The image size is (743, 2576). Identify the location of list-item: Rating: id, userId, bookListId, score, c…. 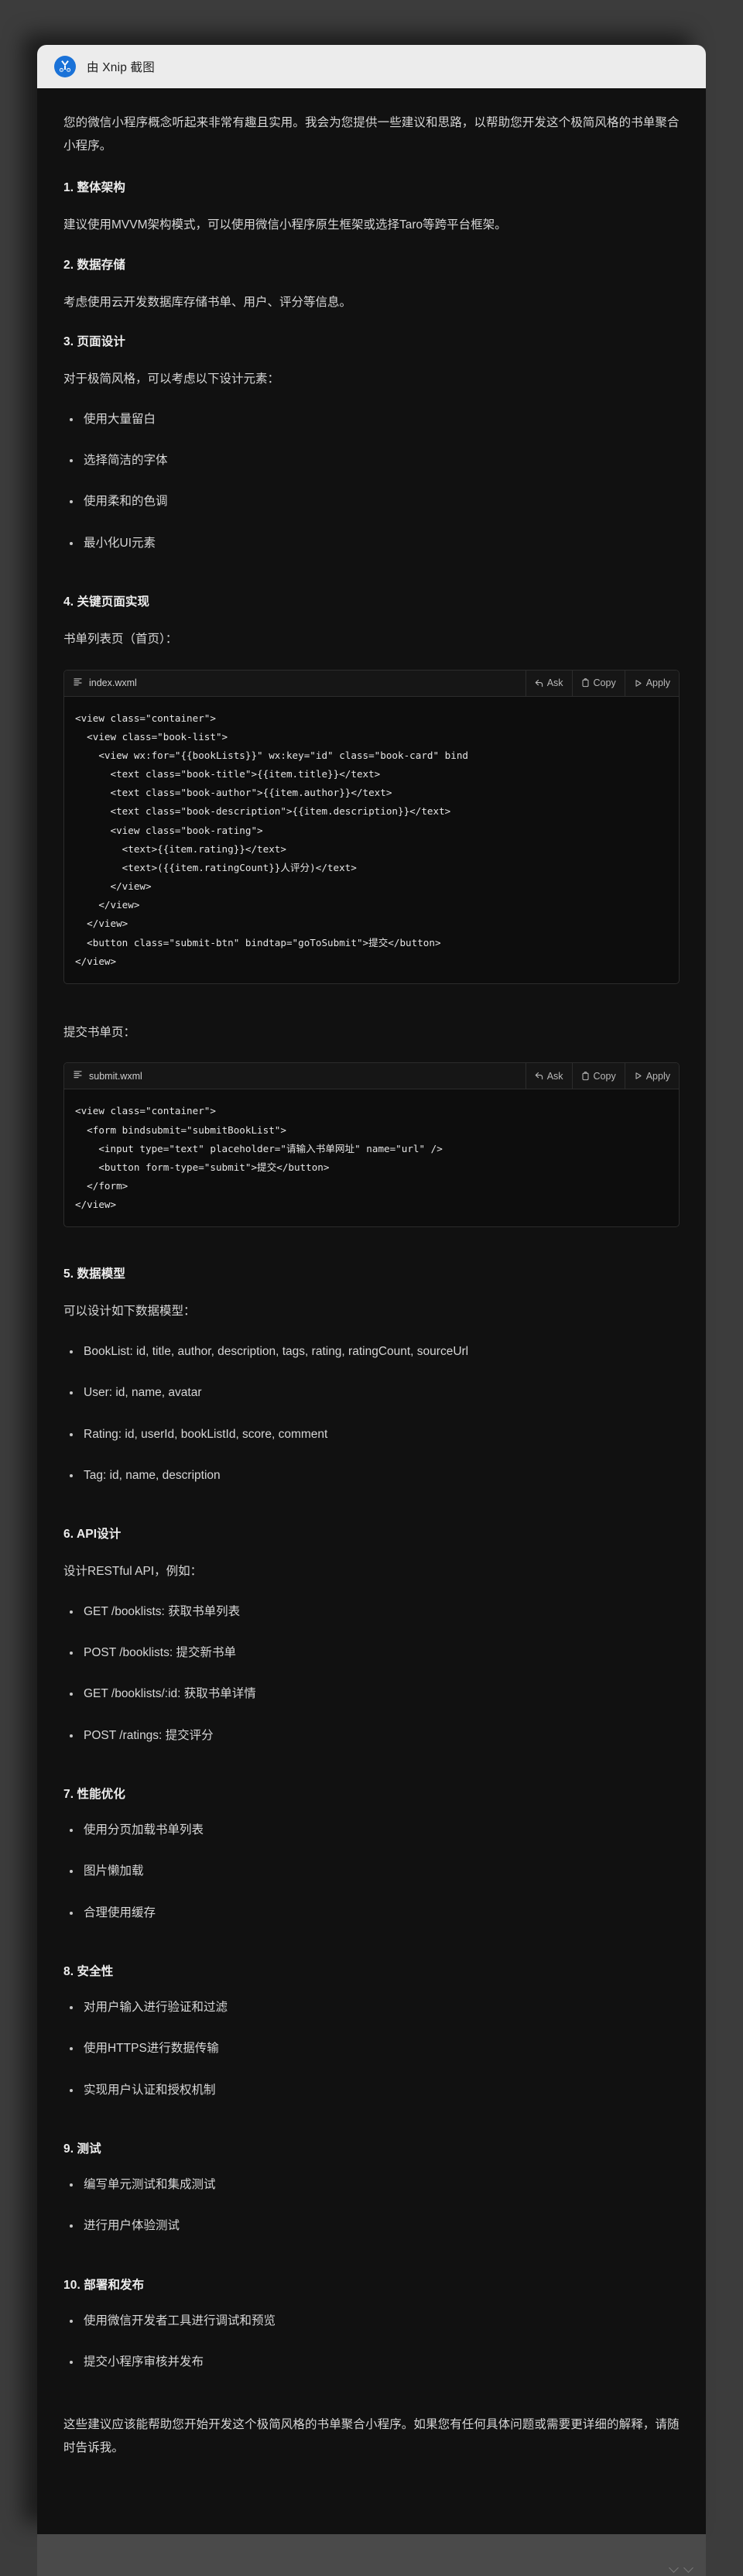
(371, 1435).